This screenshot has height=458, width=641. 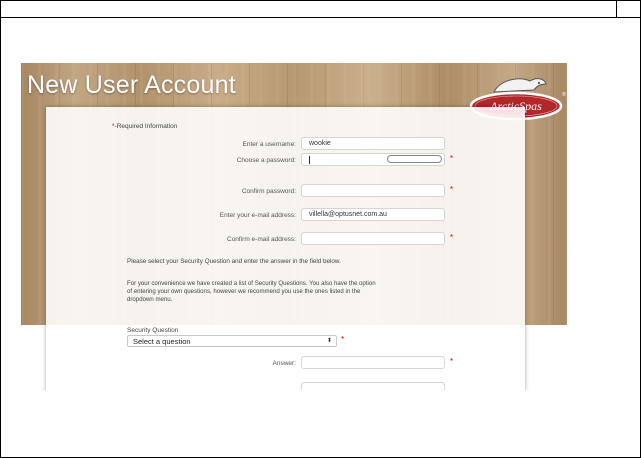 I want to click on confirm-email-input, so click(x=373, y=238).